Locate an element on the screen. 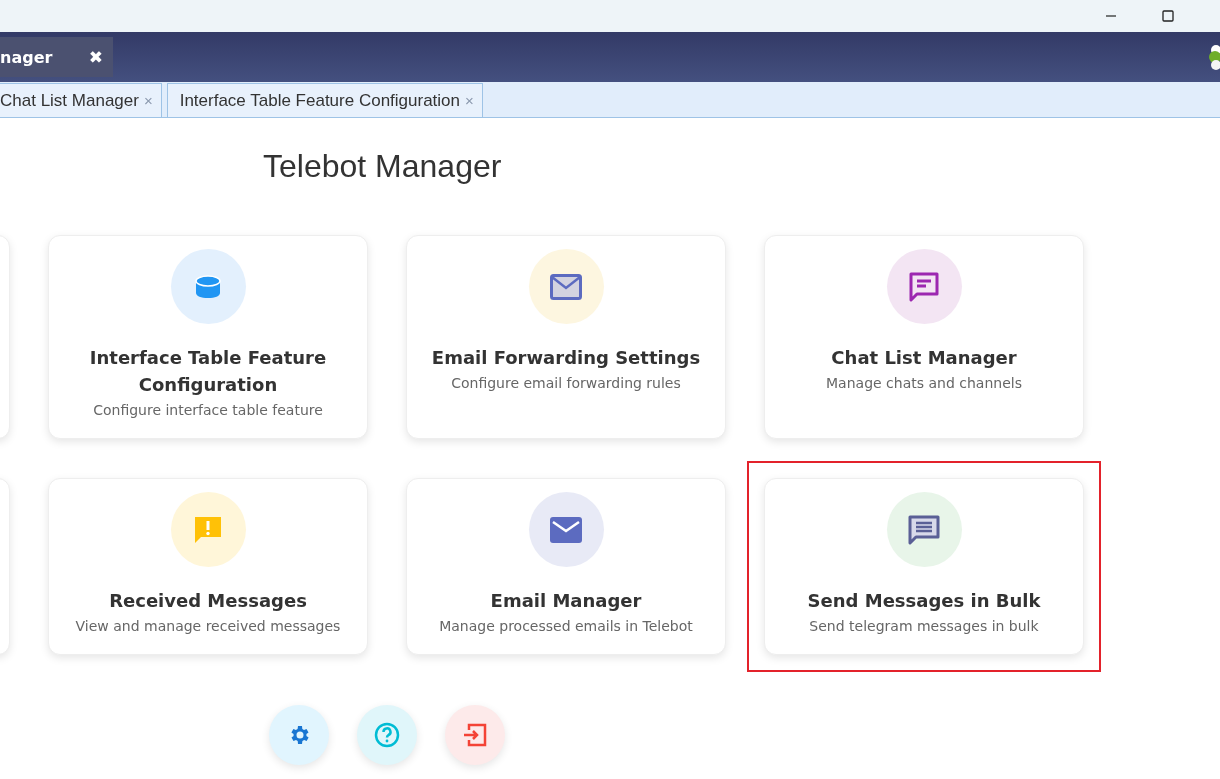 The width and height of the screenshot is (1220, 779). logout-button is located at coordinates (475, 735).